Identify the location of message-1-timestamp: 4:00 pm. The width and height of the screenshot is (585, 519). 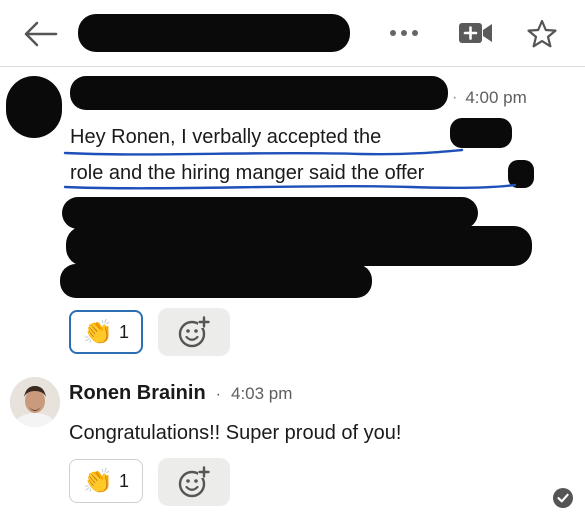
(496, 97).